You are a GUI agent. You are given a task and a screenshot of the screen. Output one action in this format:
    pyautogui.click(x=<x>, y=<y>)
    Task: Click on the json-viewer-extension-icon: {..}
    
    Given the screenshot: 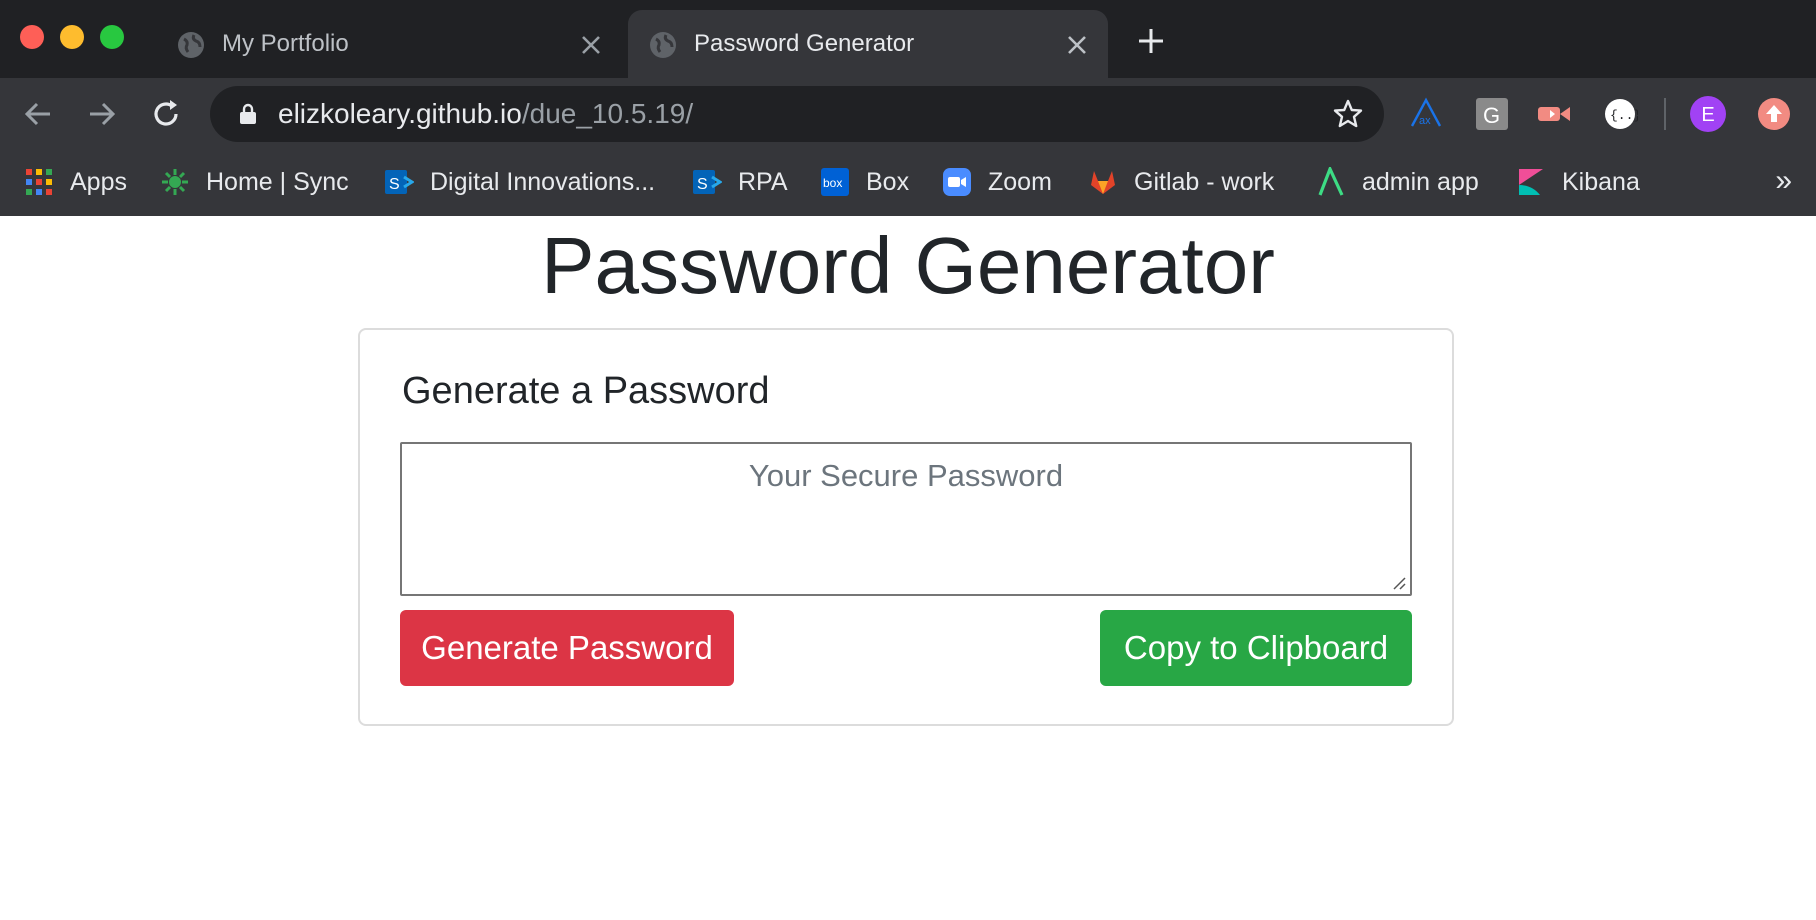 What is the action you would take?
    pyautogui.click(x=1620, y=114)
    